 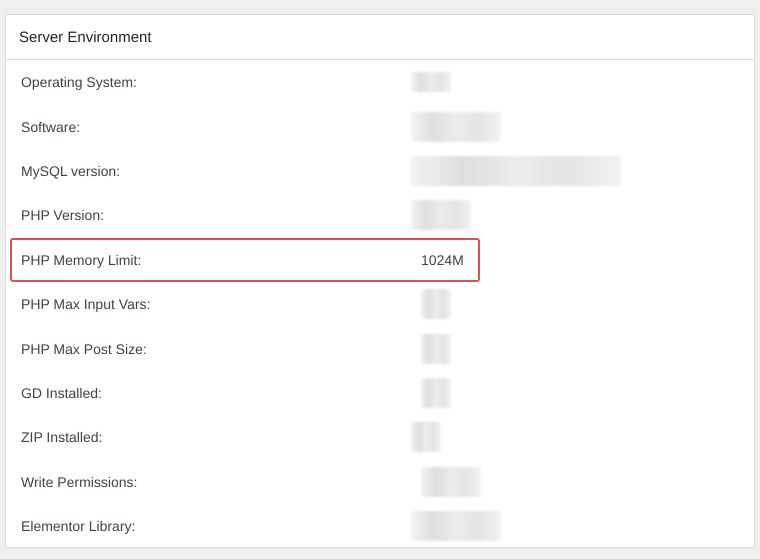 I want to click on row-label: PHP Version:, so click(x=63, y=215).